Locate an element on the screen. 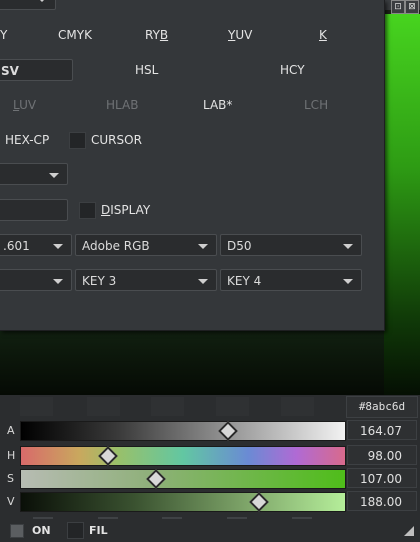  hue-value: 98.00 is located at coordinates (382, 455).